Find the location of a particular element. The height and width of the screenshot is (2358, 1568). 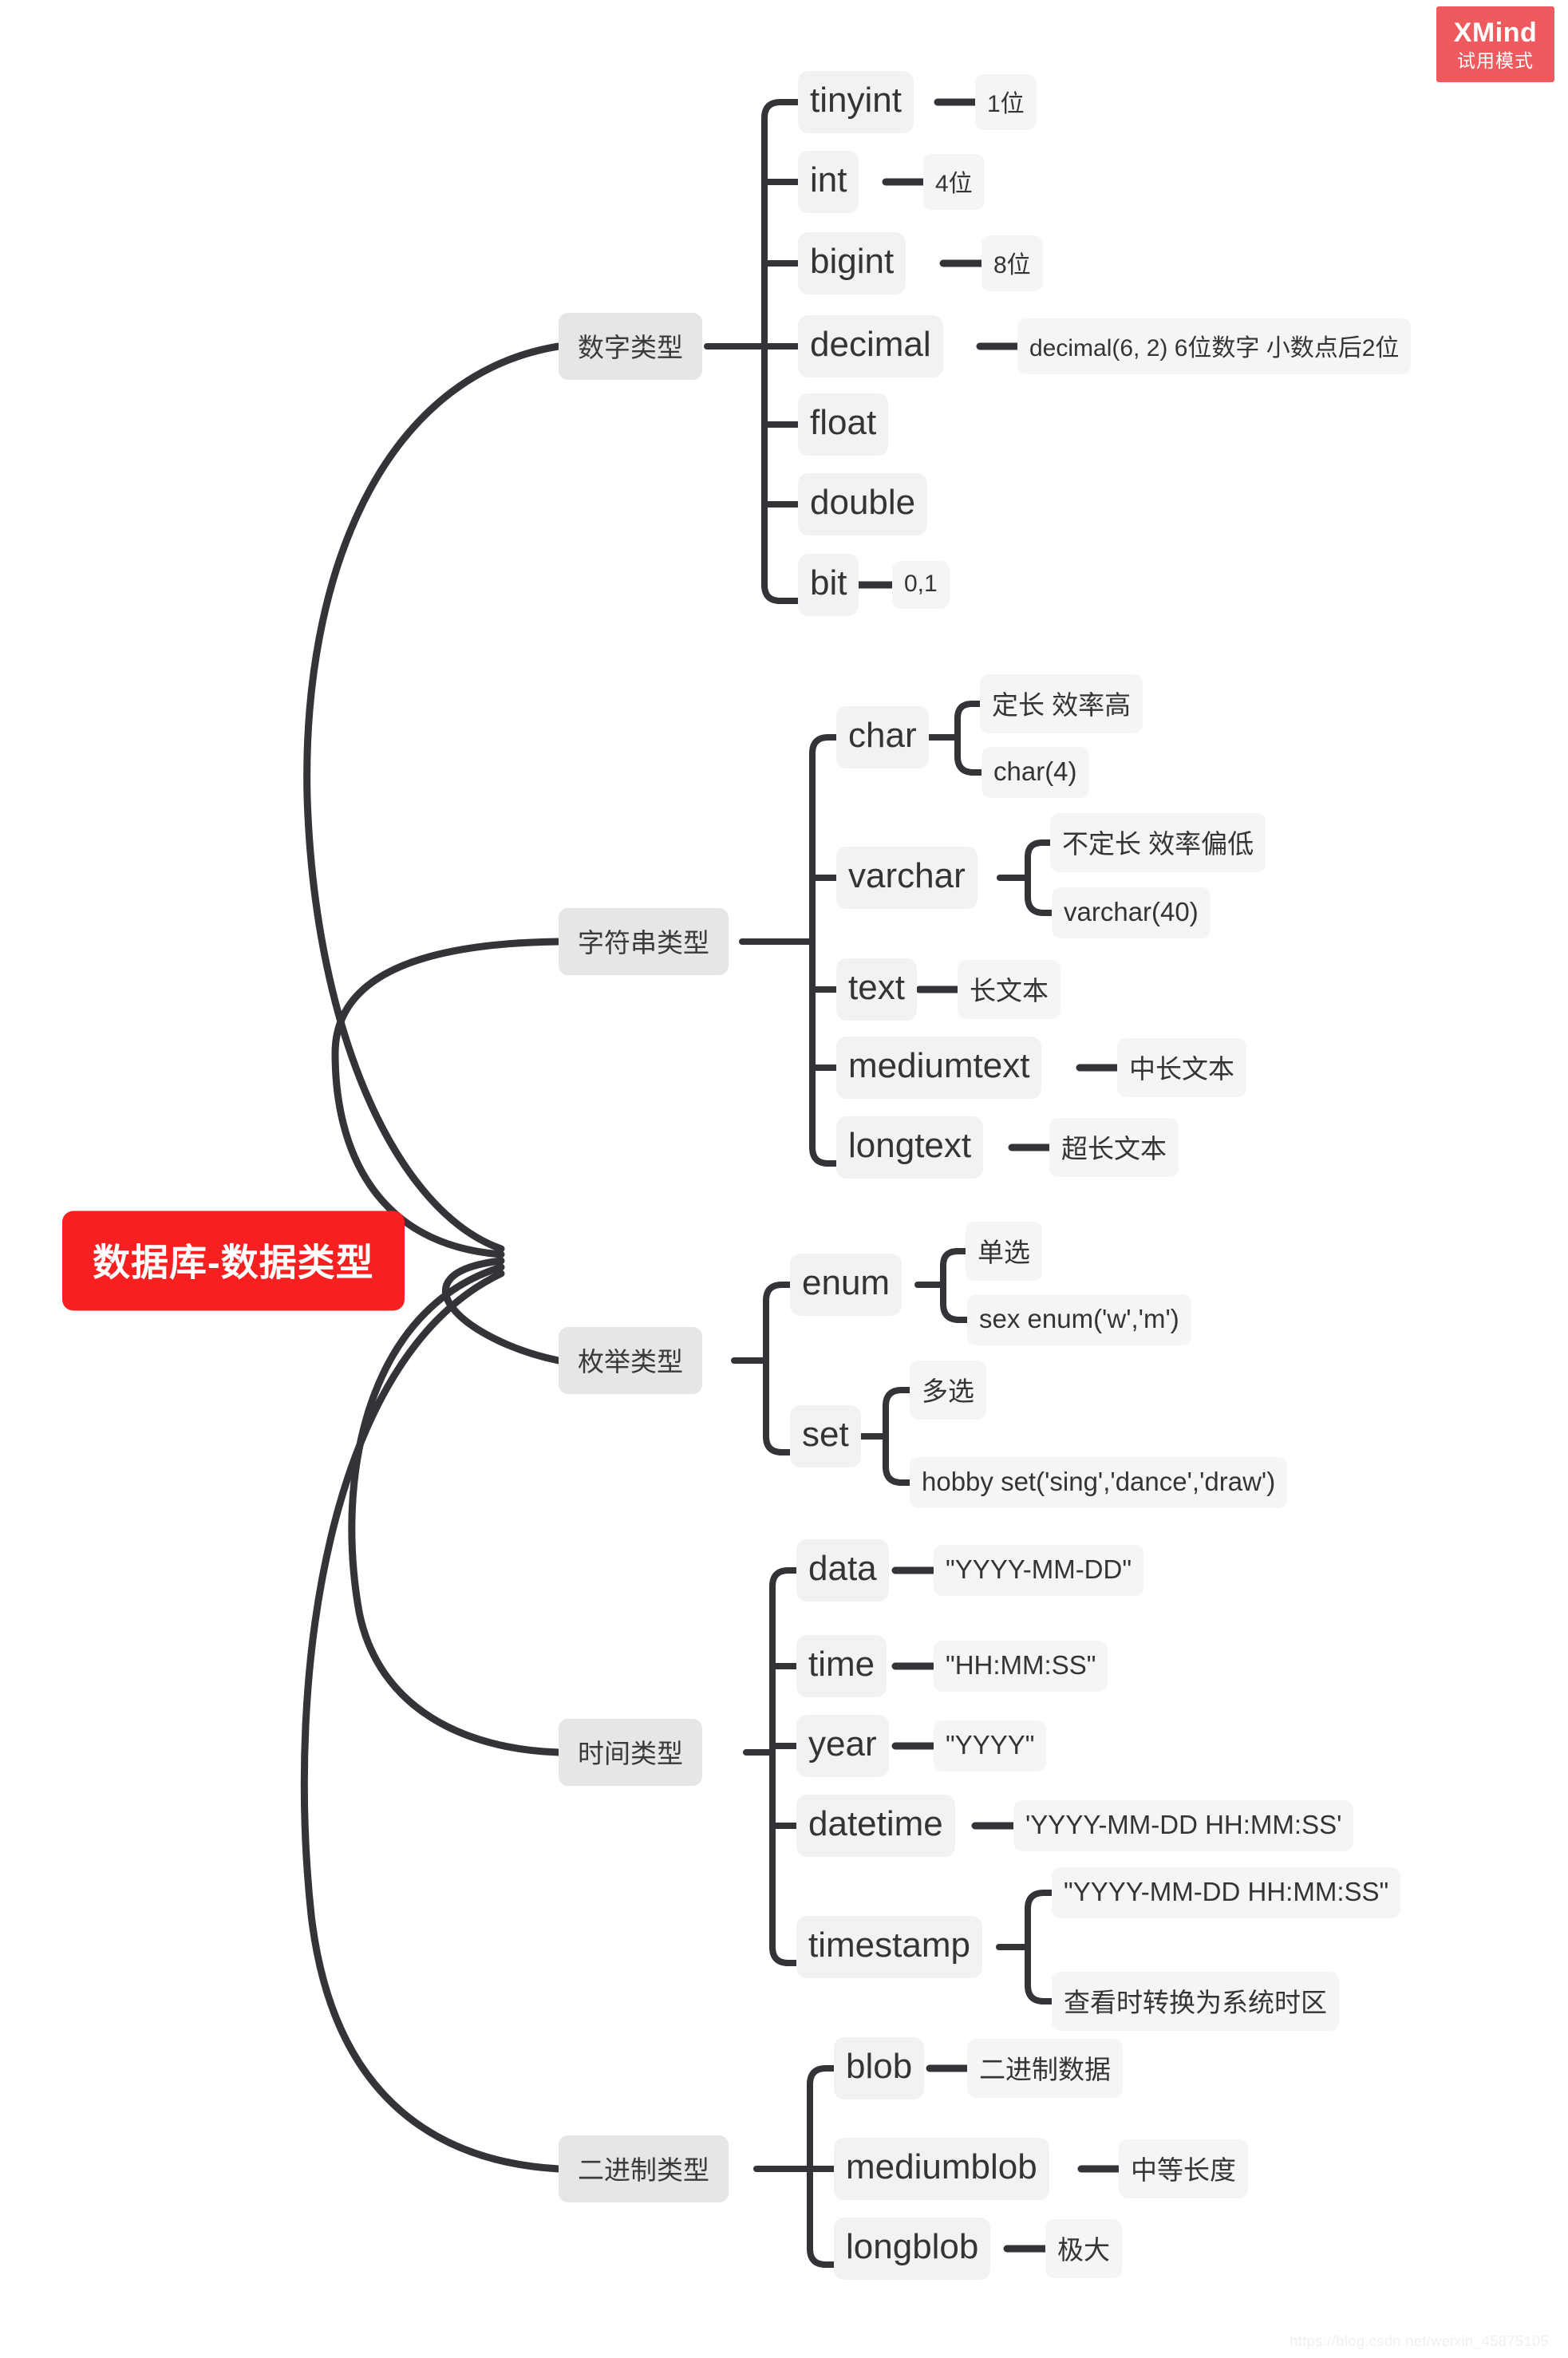

desc-mediumtext-0: 中长文本 is located at coordinates (1181, 1068).